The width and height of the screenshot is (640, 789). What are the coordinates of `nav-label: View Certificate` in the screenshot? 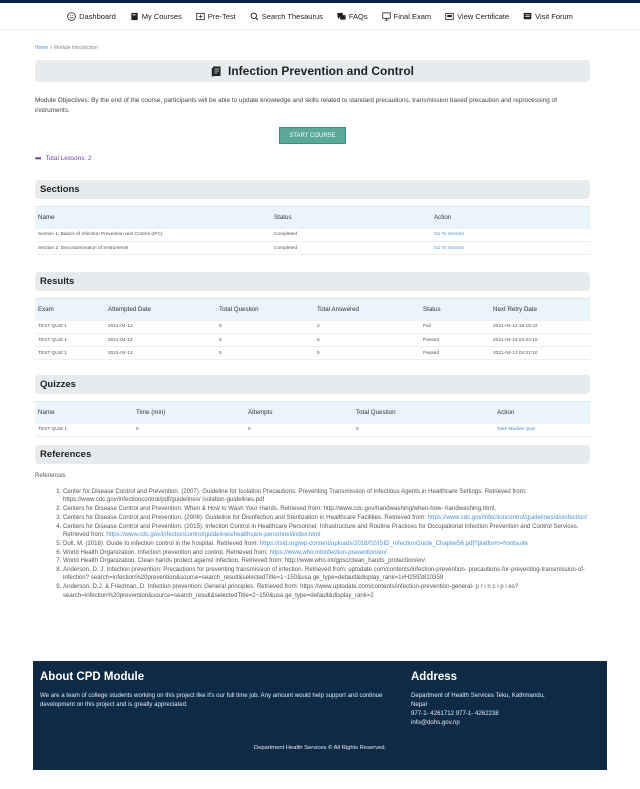 It's located at (483, 16).